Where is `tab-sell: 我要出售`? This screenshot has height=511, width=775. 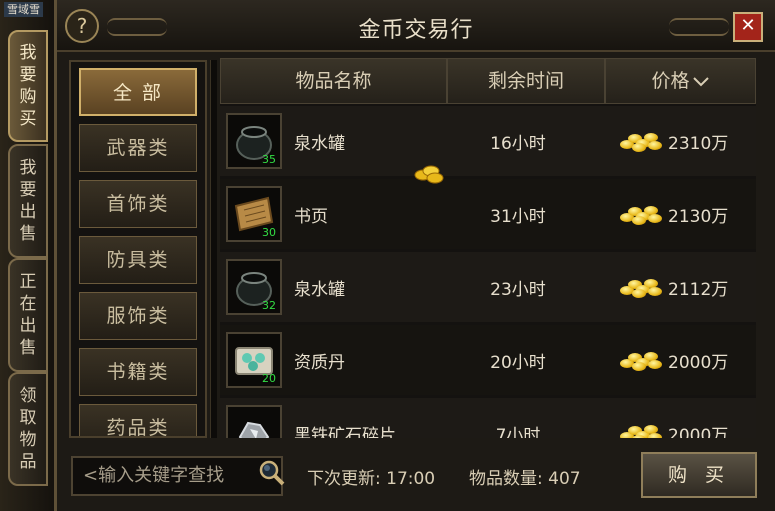
tab-sell: 我要出售 is located at coordinates (28, 201).